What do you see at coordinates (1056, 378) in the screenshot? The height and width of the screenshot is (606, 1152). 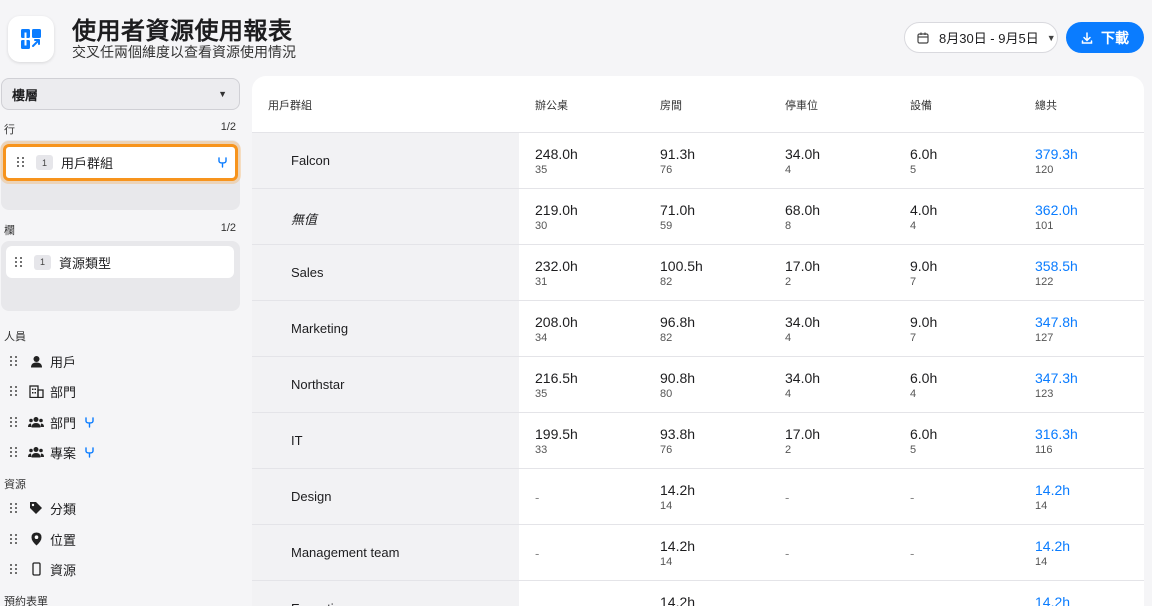 I see `total-hours-link: 347.3h` at bounding box center [1056, 378].